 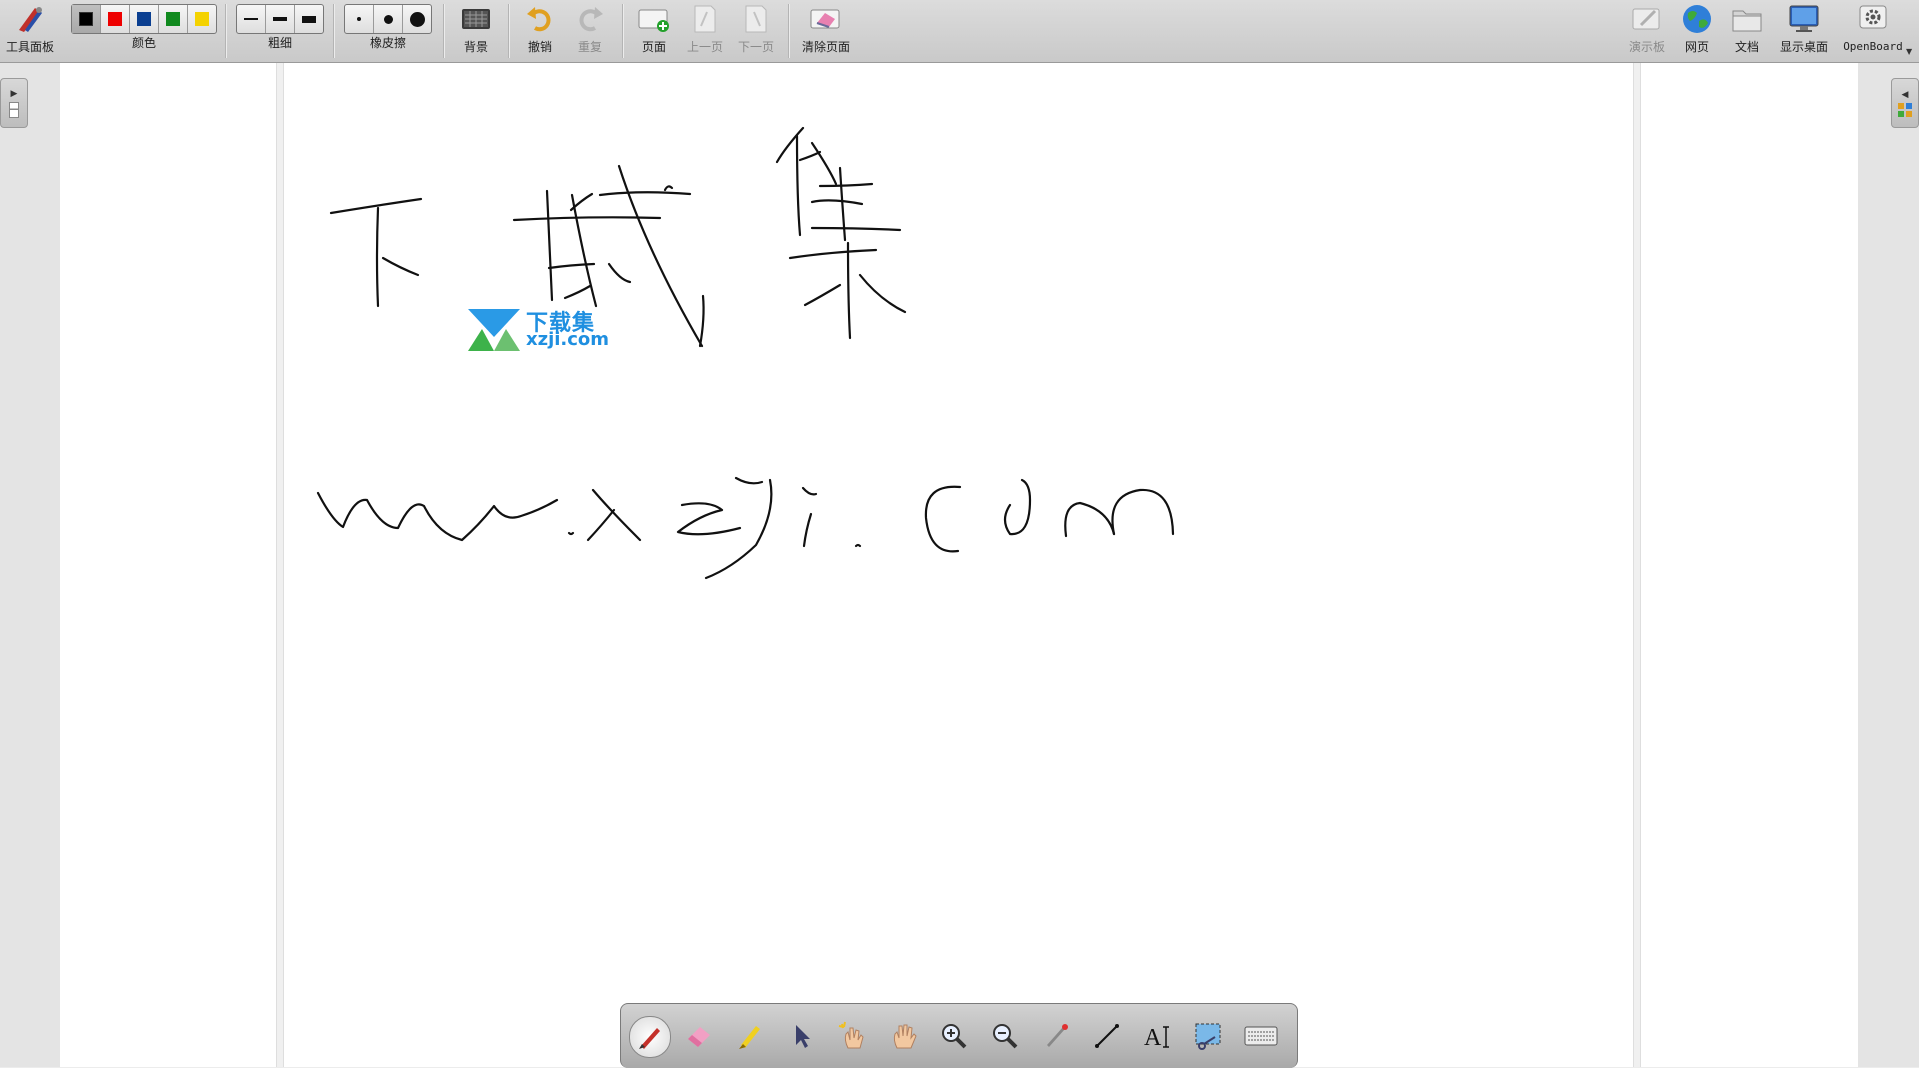 What do you see at coordinates (279, 43) in the screenshot?
I see `thickness-label: 粗细` at bounding box center [279, 43].